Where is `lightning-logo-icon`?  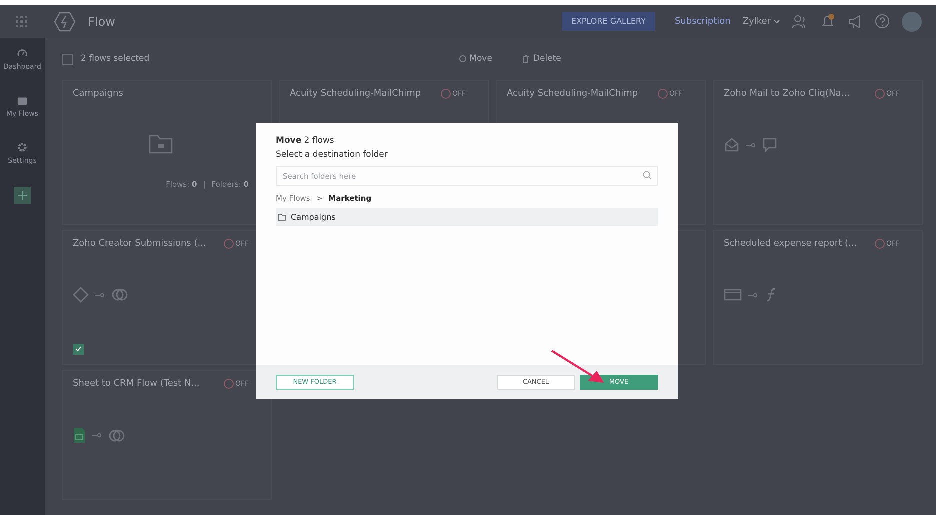 lightning-logo-icon is located at coordinates (65, 22).